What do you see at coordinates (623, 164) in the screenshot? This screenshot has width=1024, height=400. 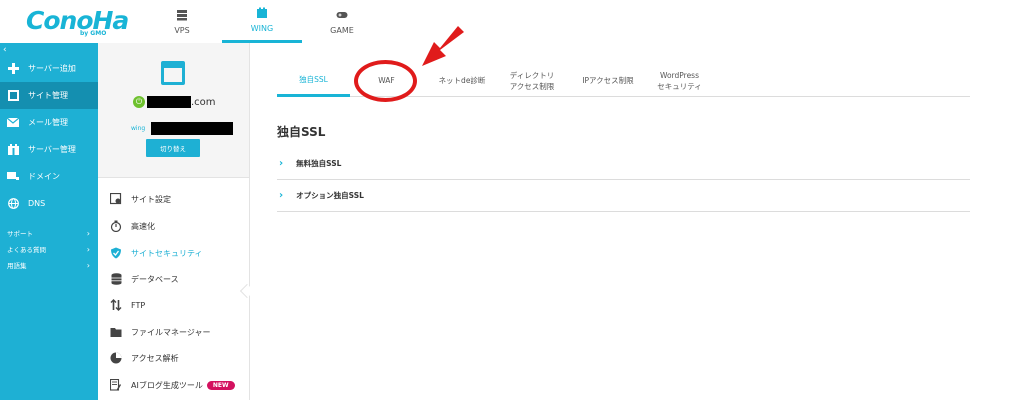 I see `accordion-free-ssl: › 無料独自SSL` at bounding box center [623, 164].